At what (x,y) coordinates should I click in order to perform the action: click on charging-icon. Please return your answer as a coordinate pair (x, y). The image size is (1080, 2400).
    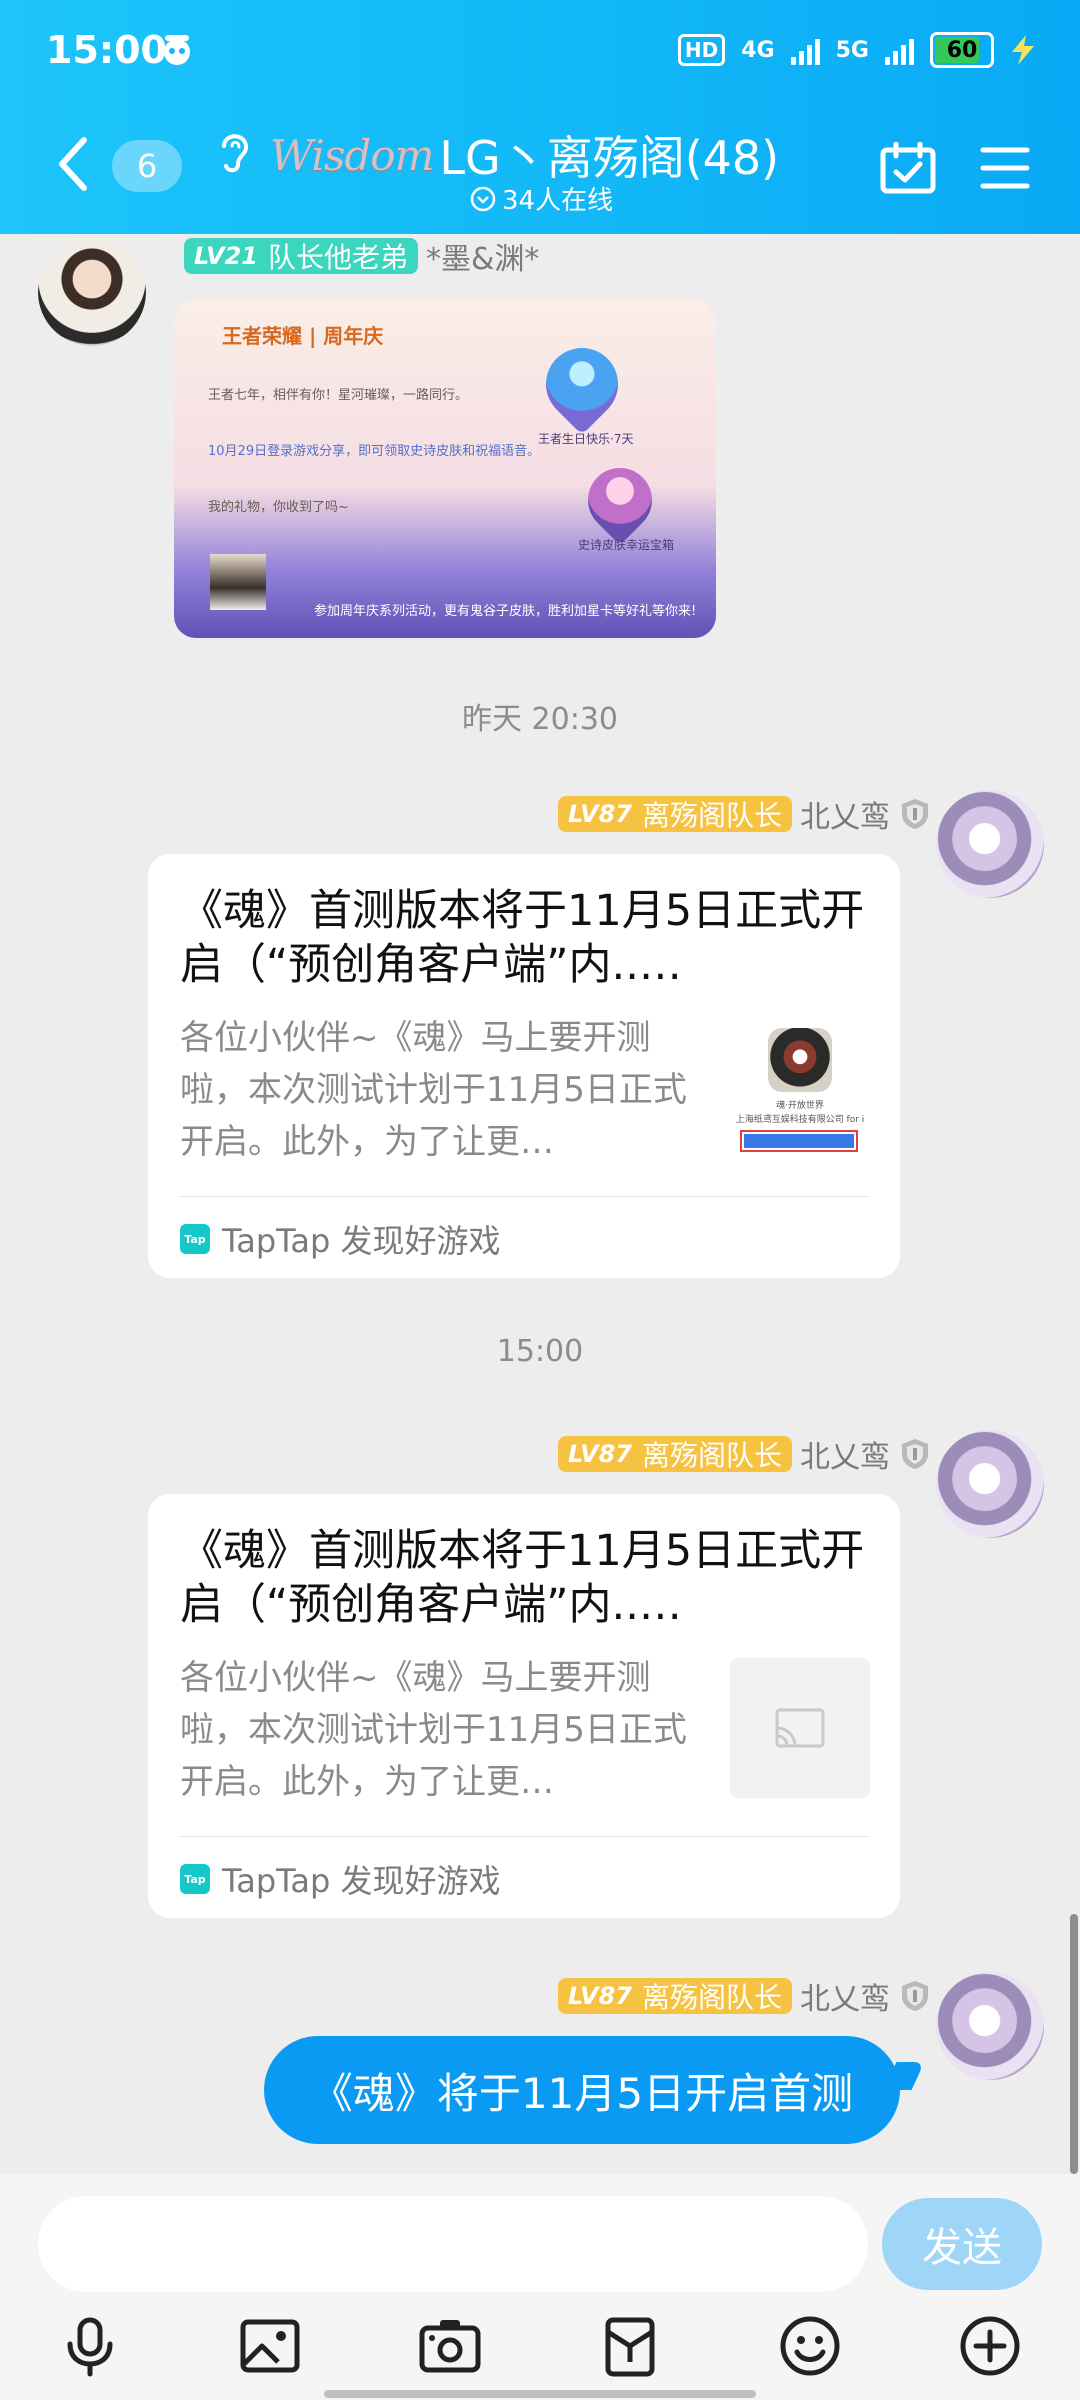
    Looking at the image, I should click on (1023, 50).